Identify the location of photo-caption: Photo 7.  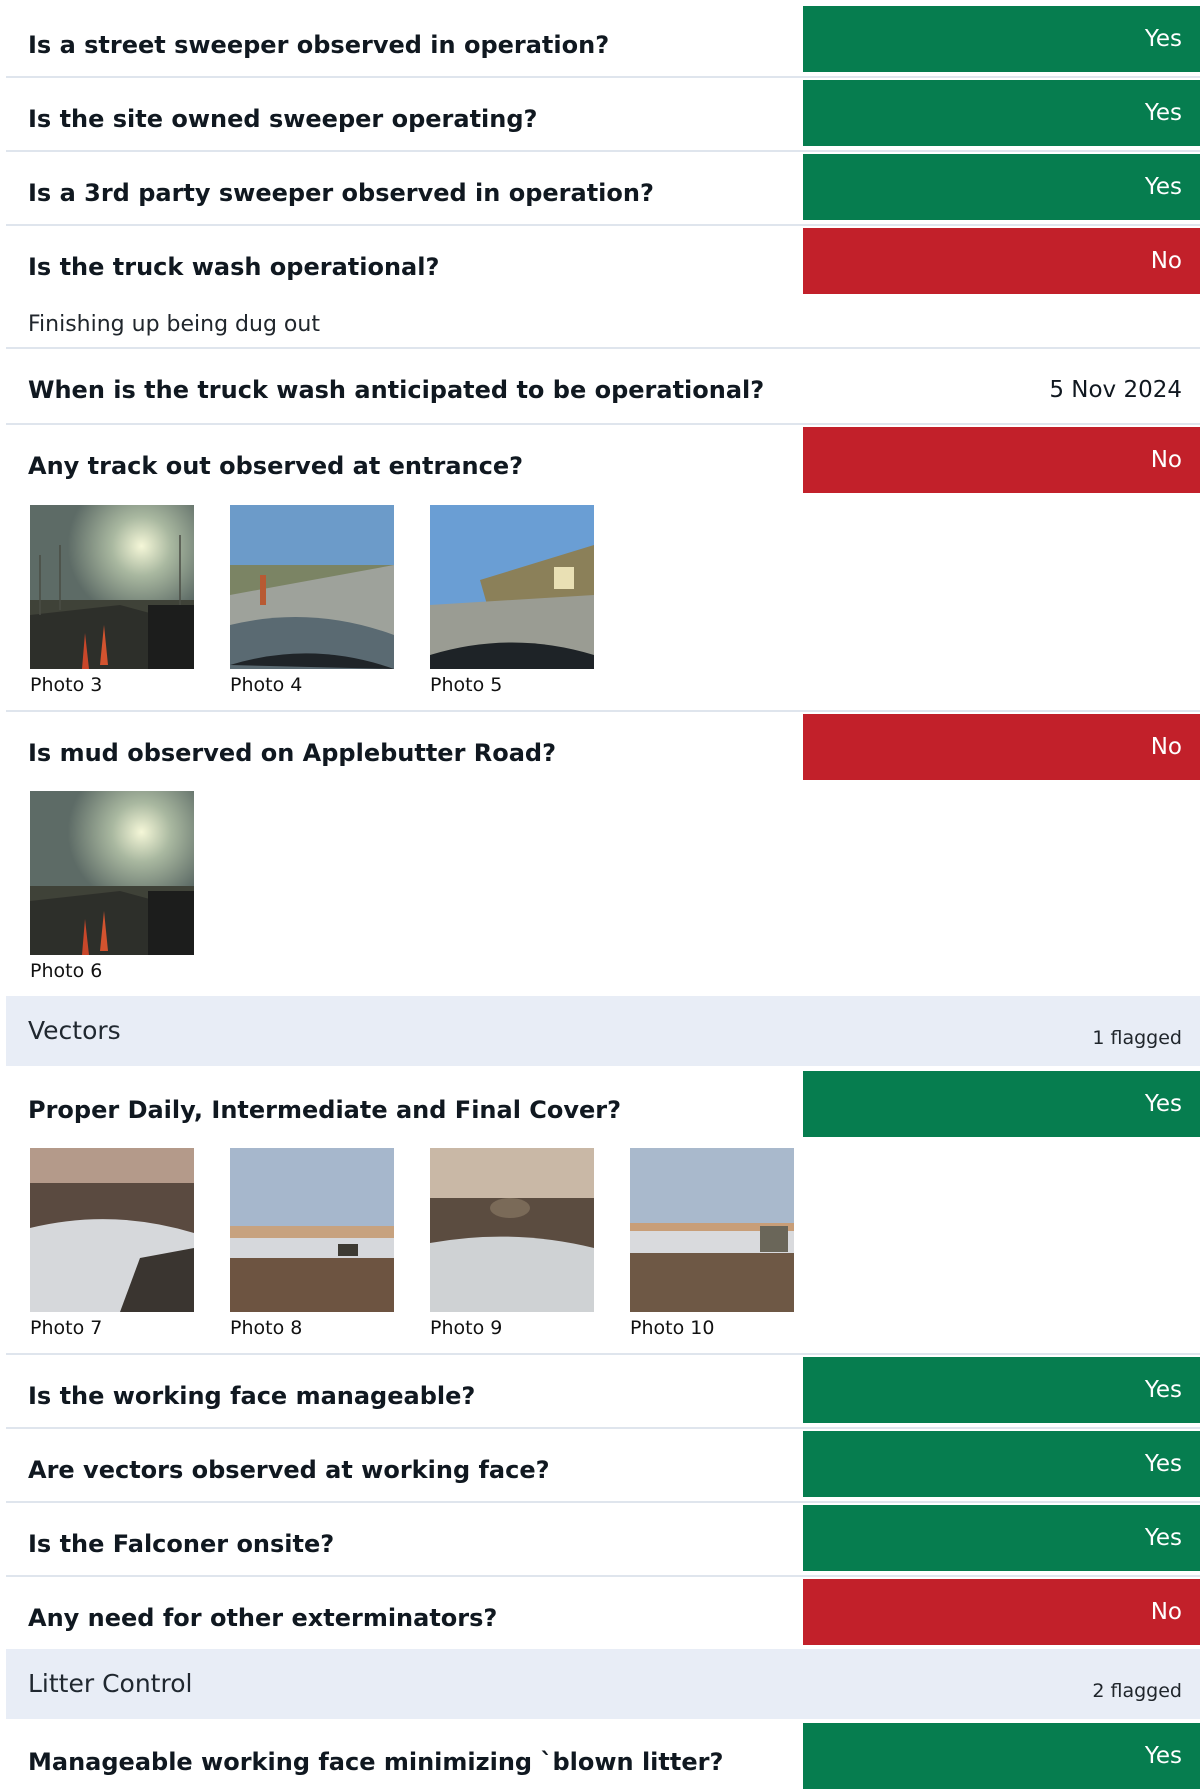
(66, 1328).